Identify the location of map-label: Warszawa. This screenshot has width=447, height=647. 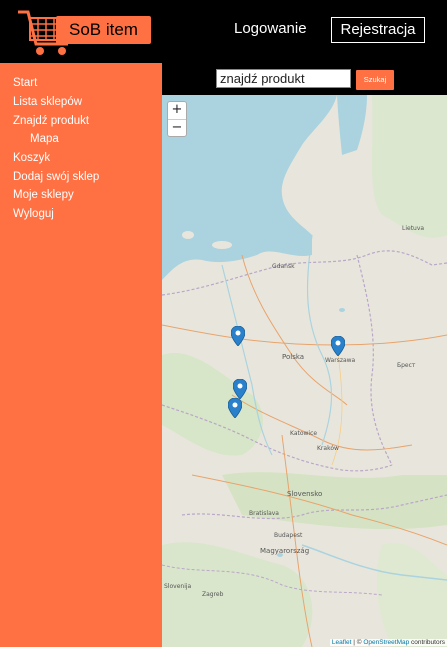
(340, 360).